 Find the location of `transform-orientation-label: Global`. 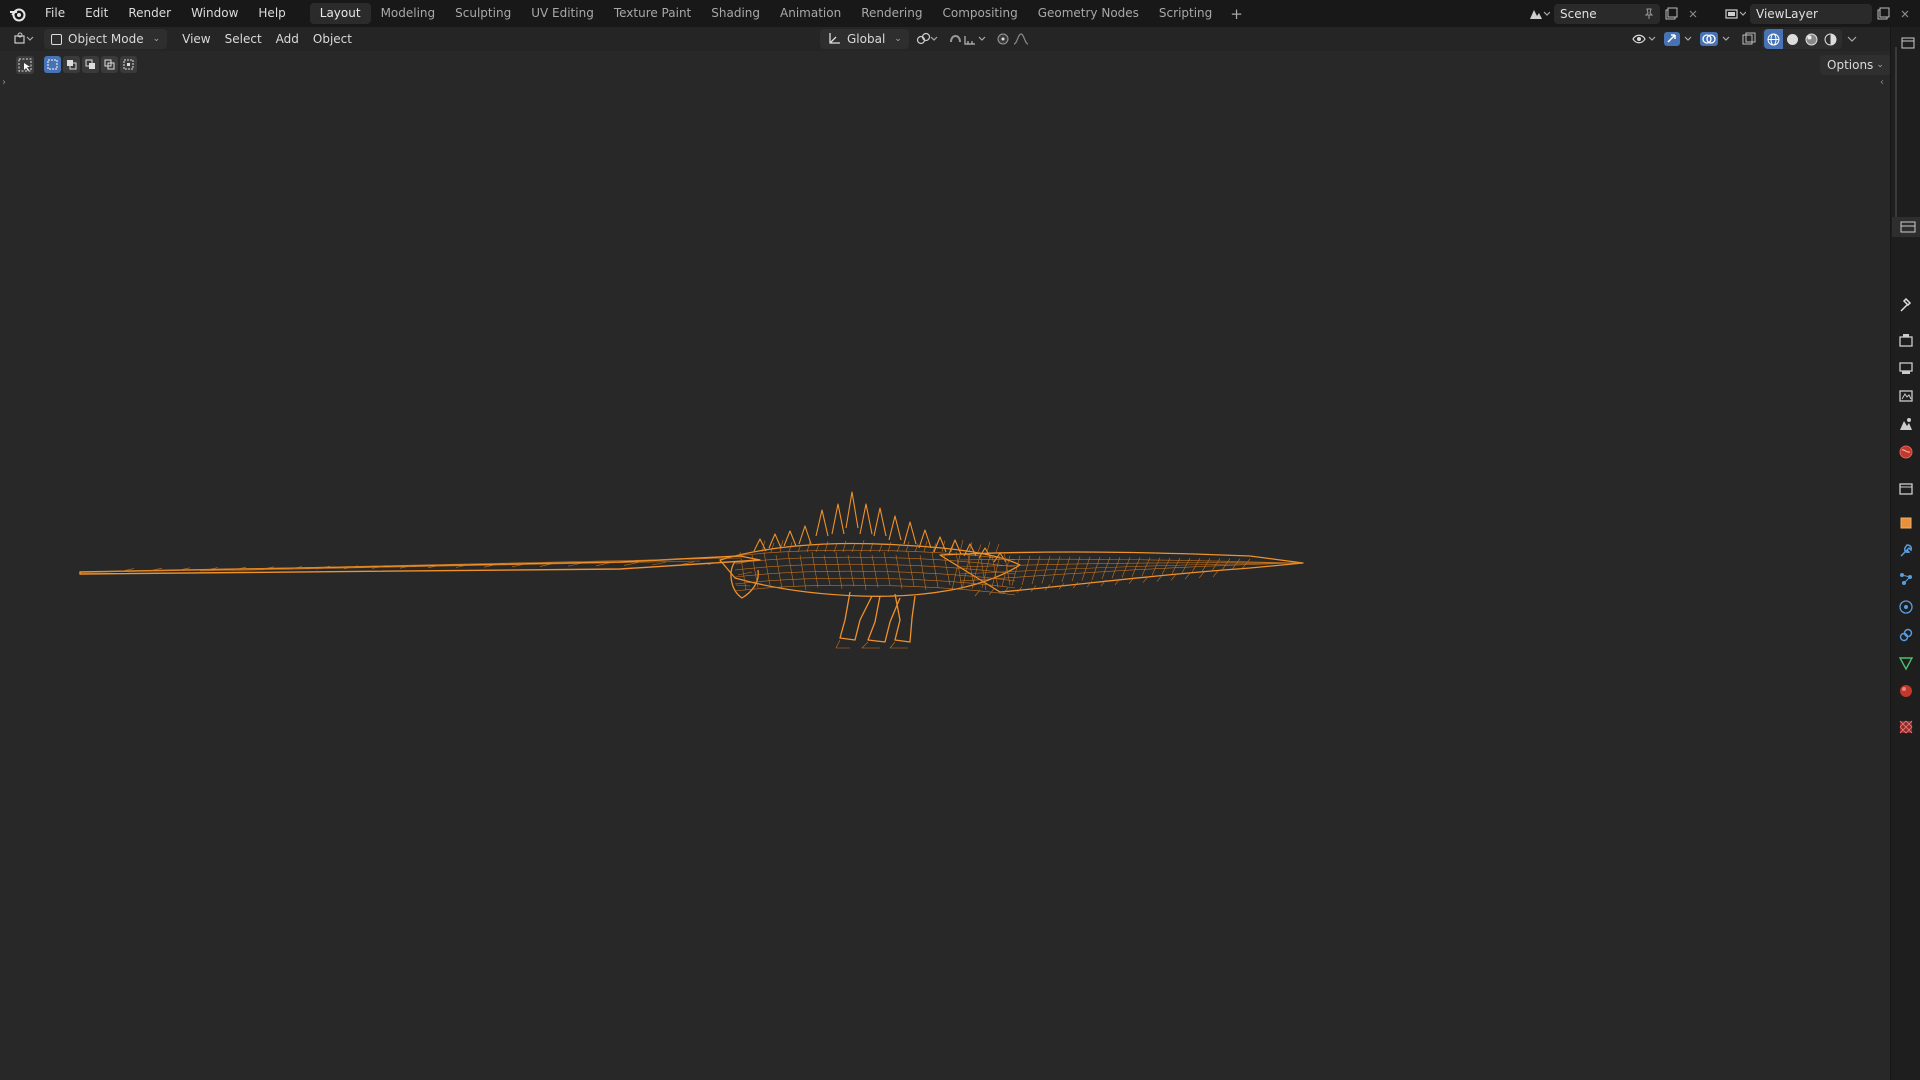

transform-orientation-label: Global is located at coordinates (866, 39).